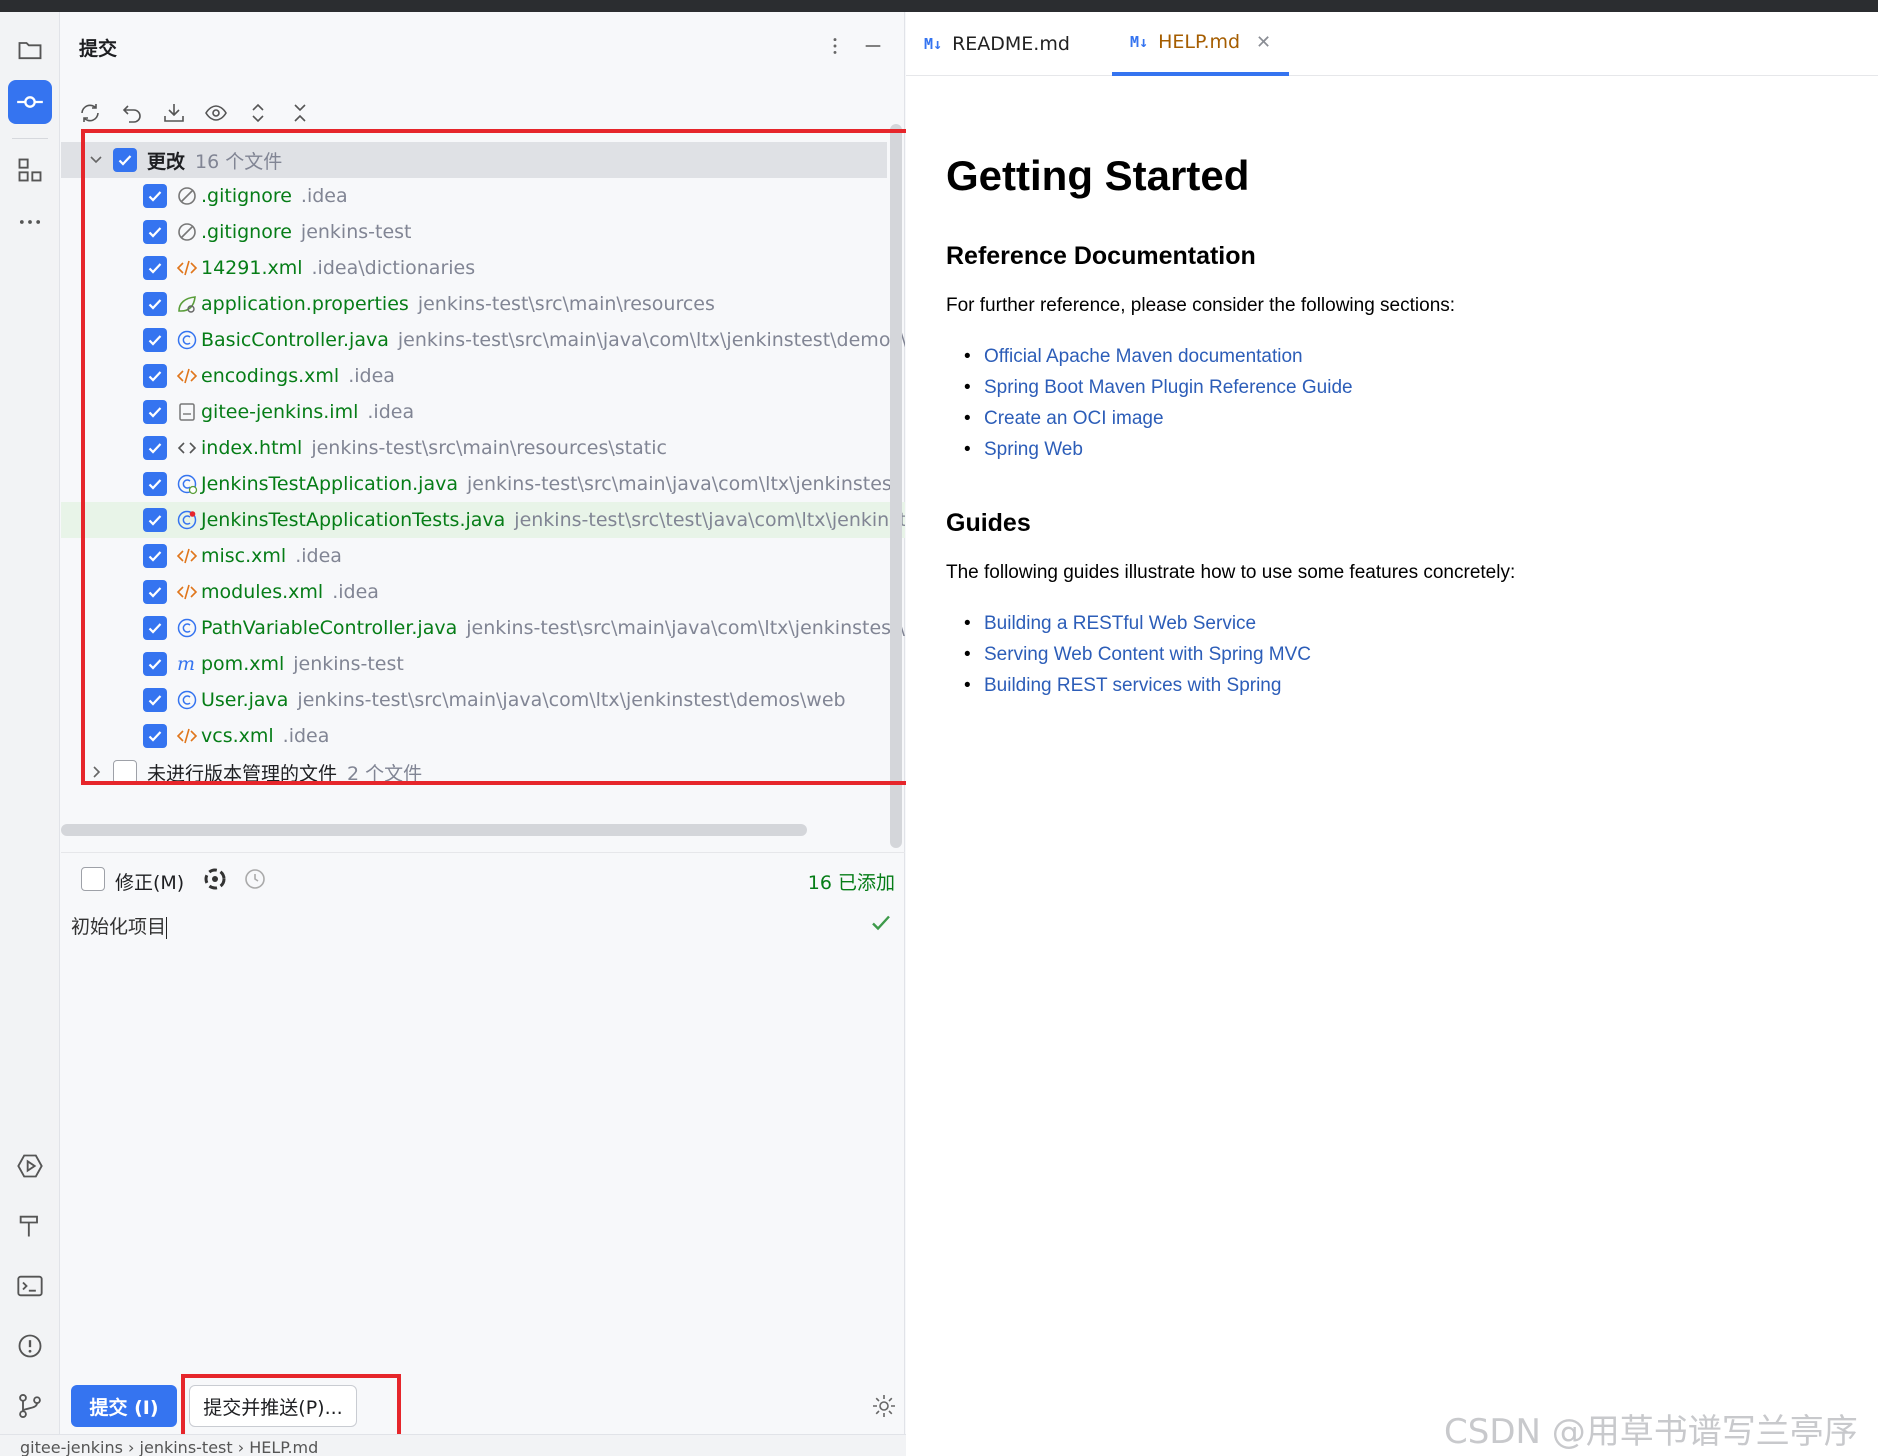  I want to click on commit-message-input: 初始化项目, so click(119, 925).